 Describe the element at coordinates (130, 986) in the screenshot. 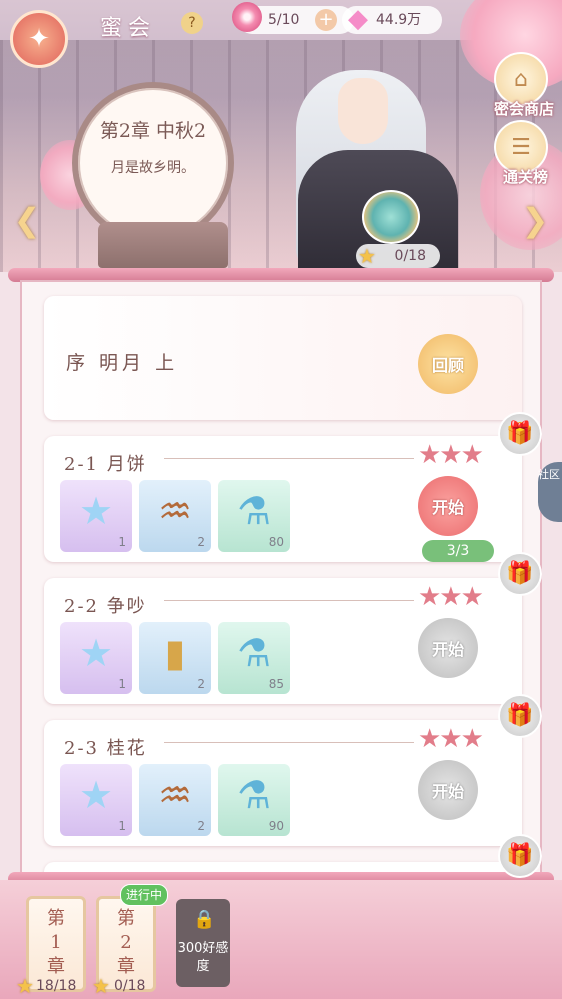

I see `chapter-2-progress: 0/18` at that location.